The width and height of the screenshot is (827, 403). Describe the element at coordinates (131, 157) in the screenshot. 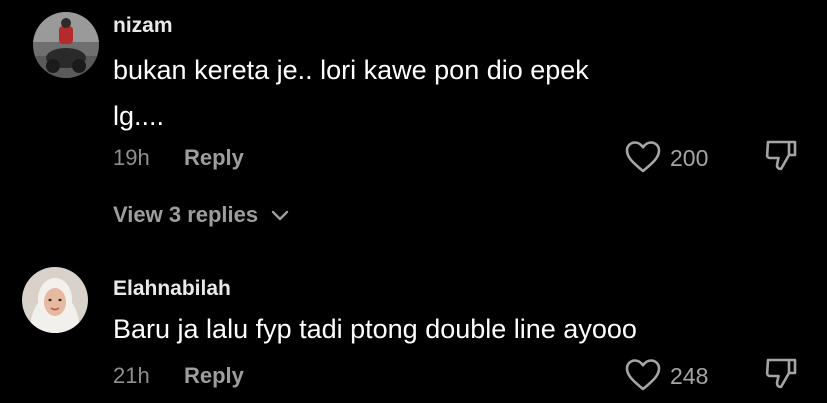

I see `comment-timestamp: 19h` at that location.